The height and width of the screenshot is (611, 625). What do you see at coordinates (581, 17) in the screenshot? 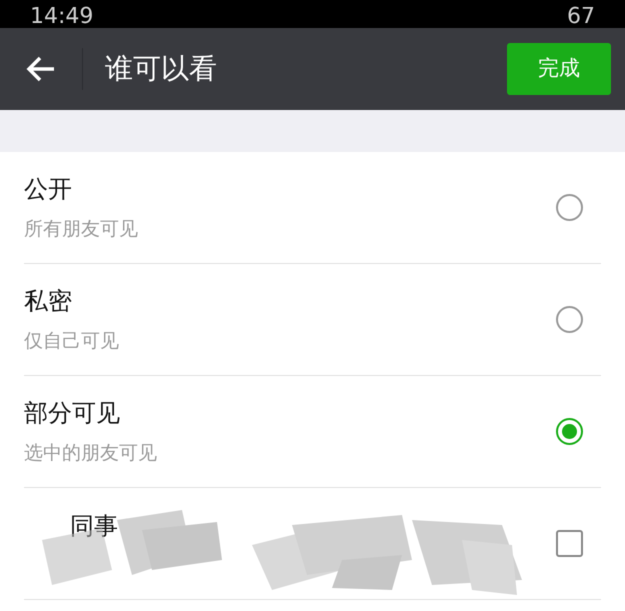
I see `battery-percent: 67` at bounding box center [581, 17].